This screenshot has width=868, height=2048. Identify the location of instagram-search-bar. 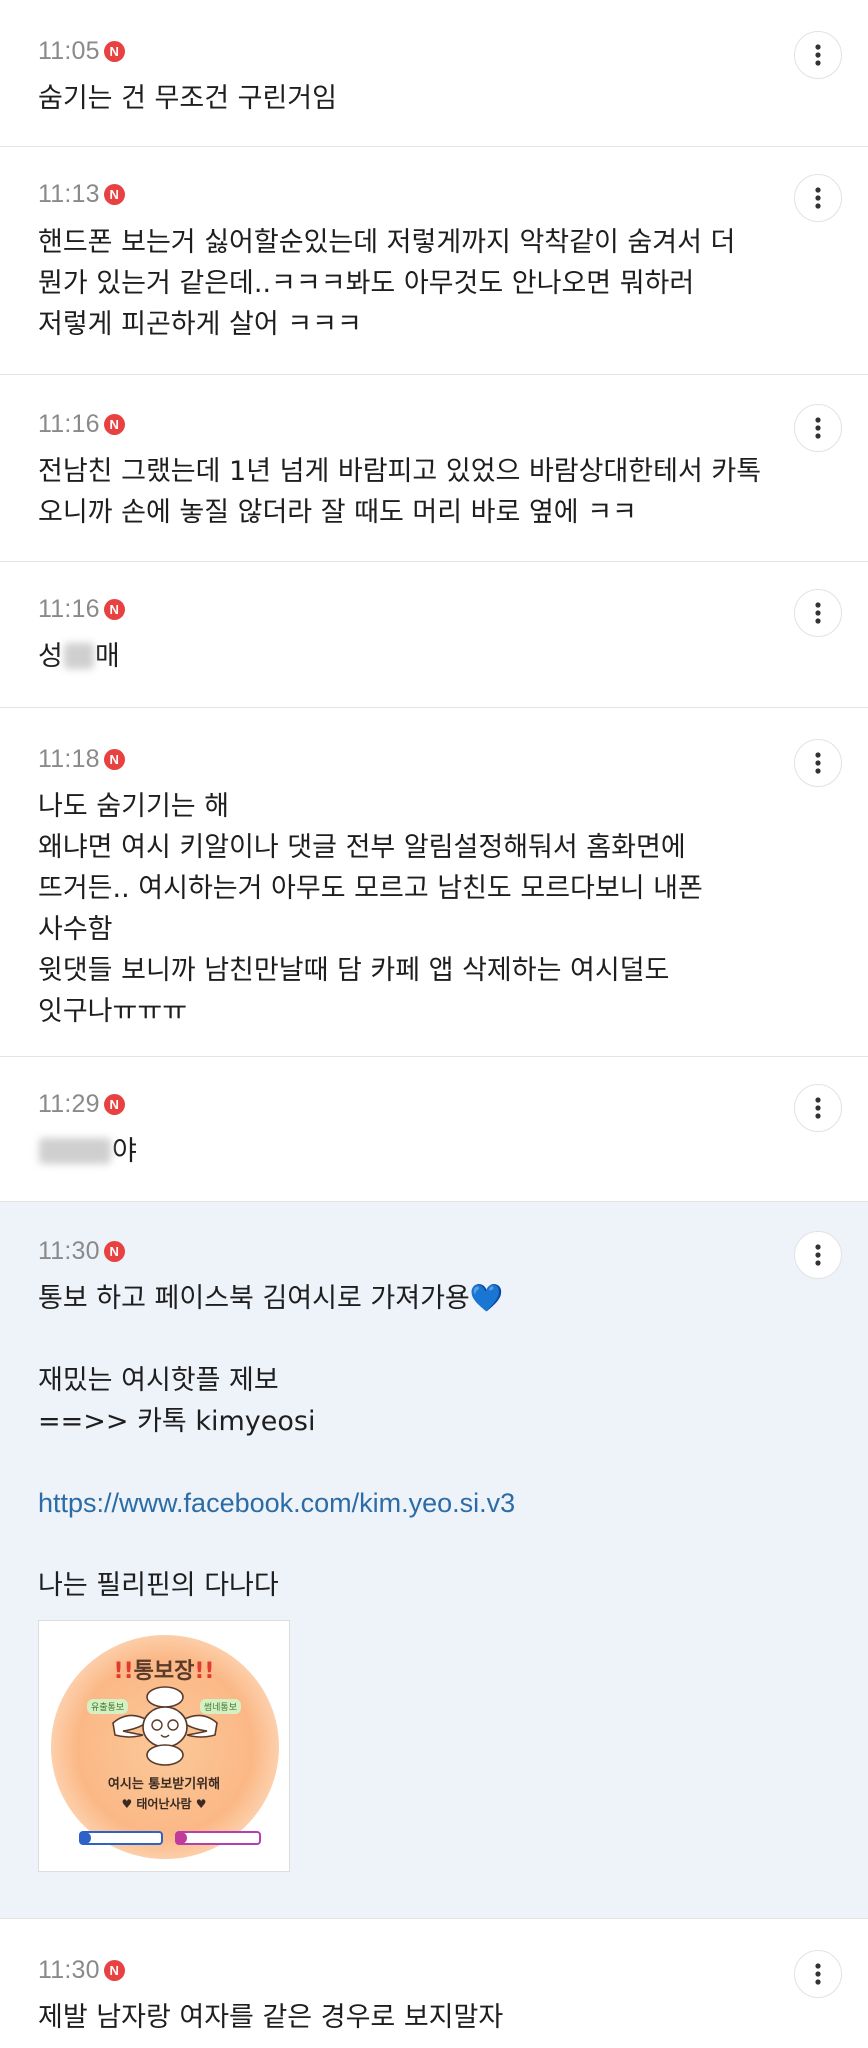
(218, 1838).